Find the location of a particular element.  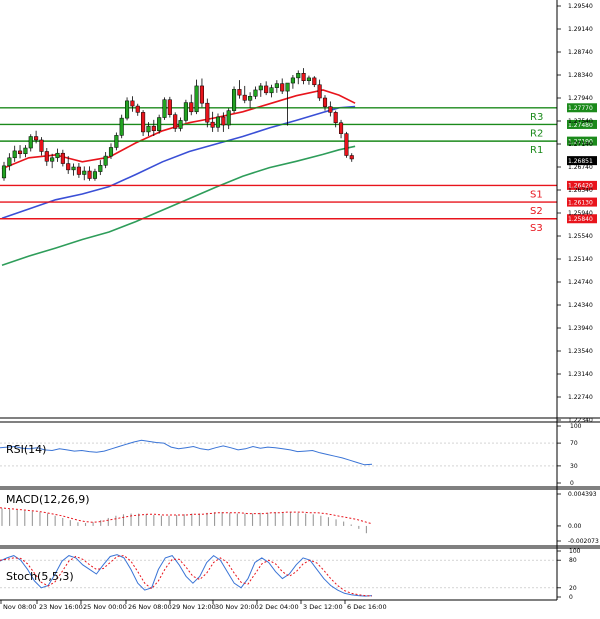

rsi-tick-label: 30 is located at coordinates (574, 466).